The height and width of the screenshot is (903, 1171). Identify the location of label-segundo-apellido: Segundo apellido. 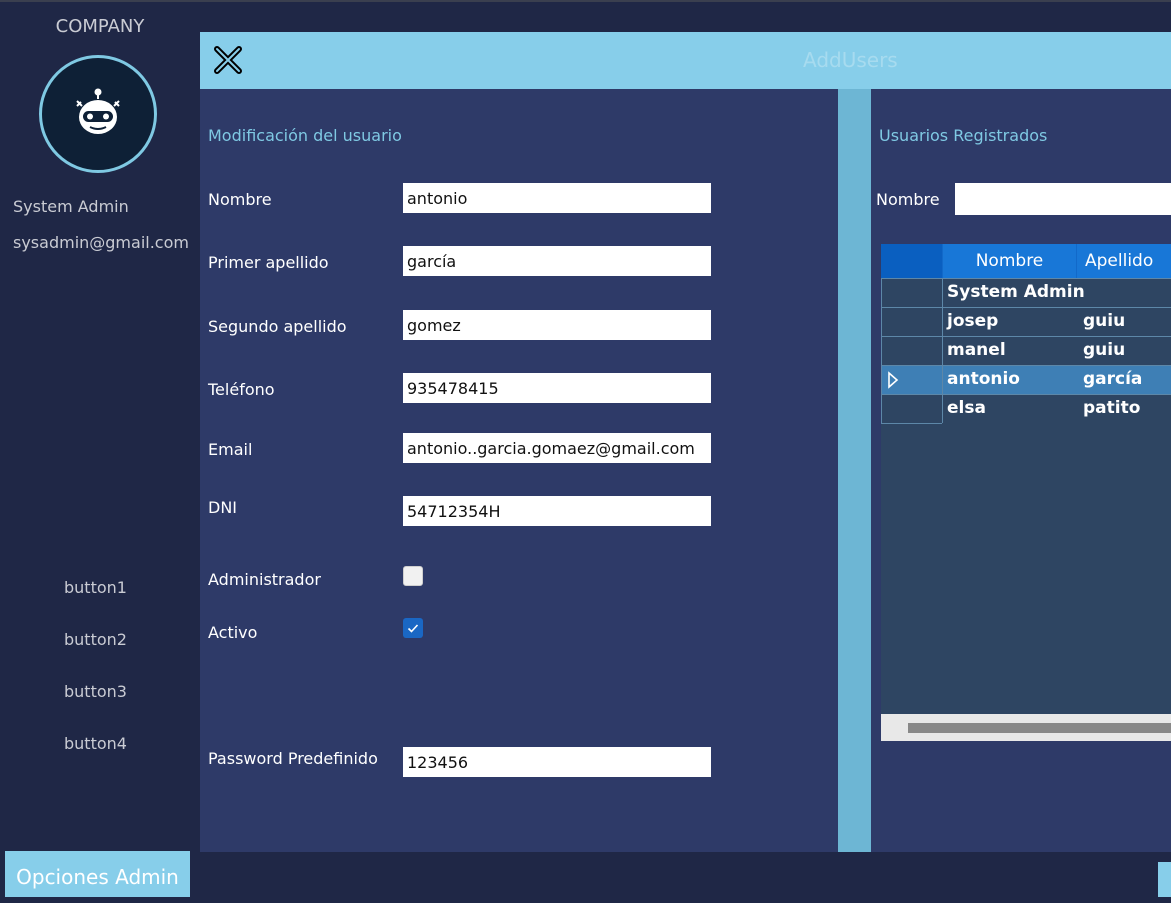
(277, 326).